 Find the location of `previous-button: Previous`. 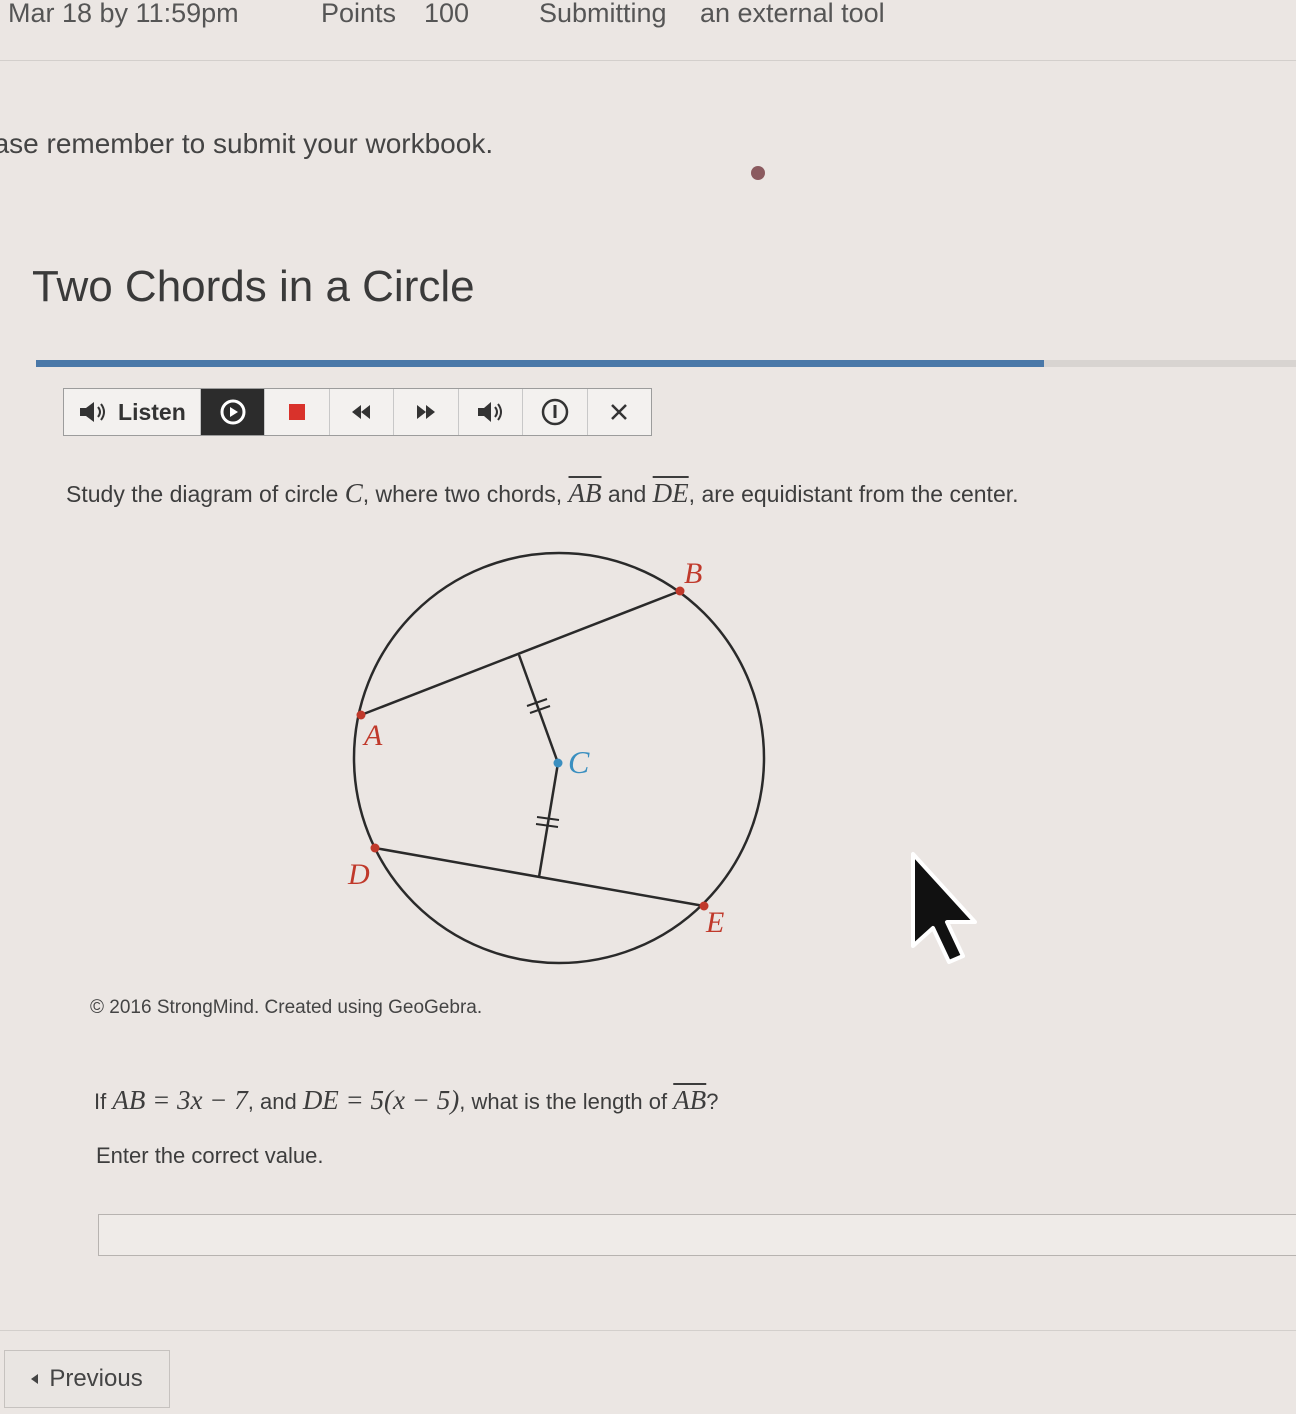

previous-button: Previous is located at coordinates (87, 1379).